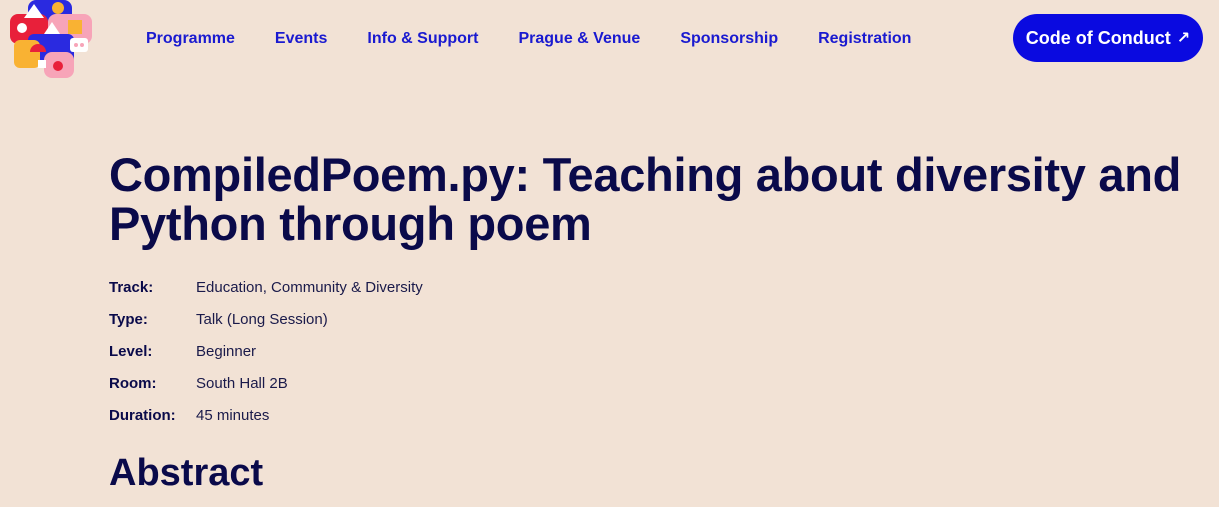 This screenshot has height=507, width=1219. What do you see at coordinates (226, 351) in the screenshot?
I see `detail-value-level: Beginner` at bounding box center [226, 351].